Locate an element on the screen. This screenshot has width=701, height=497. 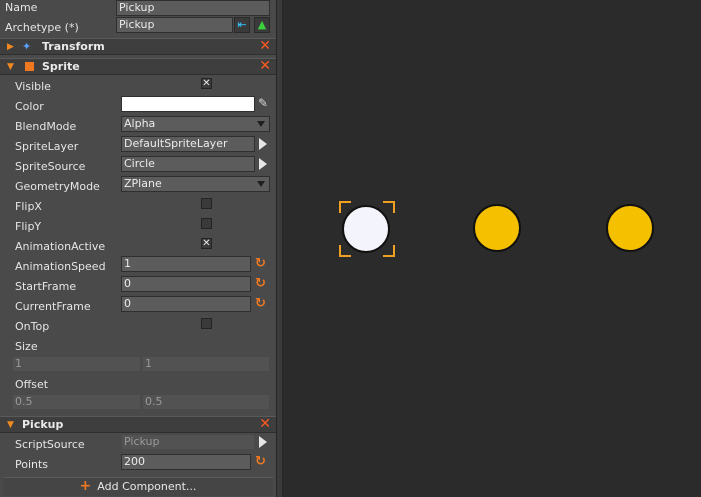
animationactive-checkbox: ✕ is located at coordinates (206, 243).